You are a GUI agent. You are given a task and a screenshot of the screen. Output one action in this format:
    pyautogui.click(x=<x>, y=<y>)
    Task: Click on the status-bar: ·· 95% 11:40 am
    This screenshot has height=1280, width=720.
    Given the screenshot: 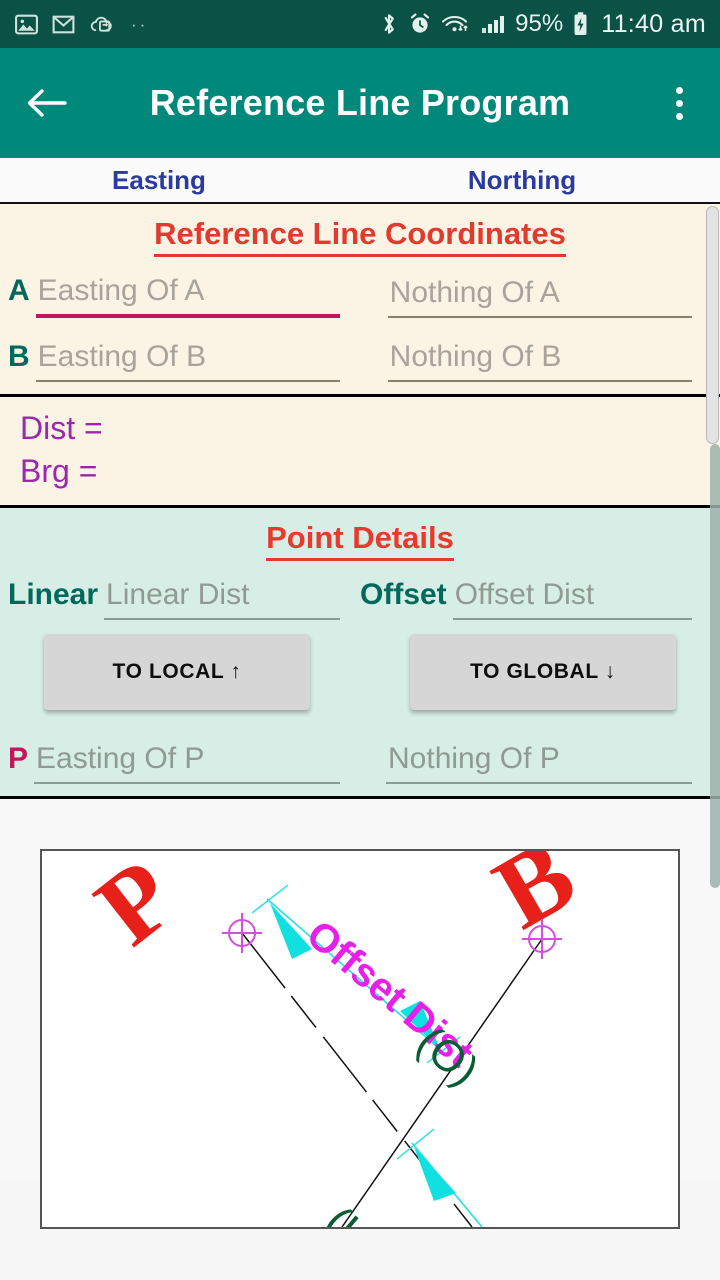 What is the action you would take?
    pyautogui.click(x=360, y=24)
    